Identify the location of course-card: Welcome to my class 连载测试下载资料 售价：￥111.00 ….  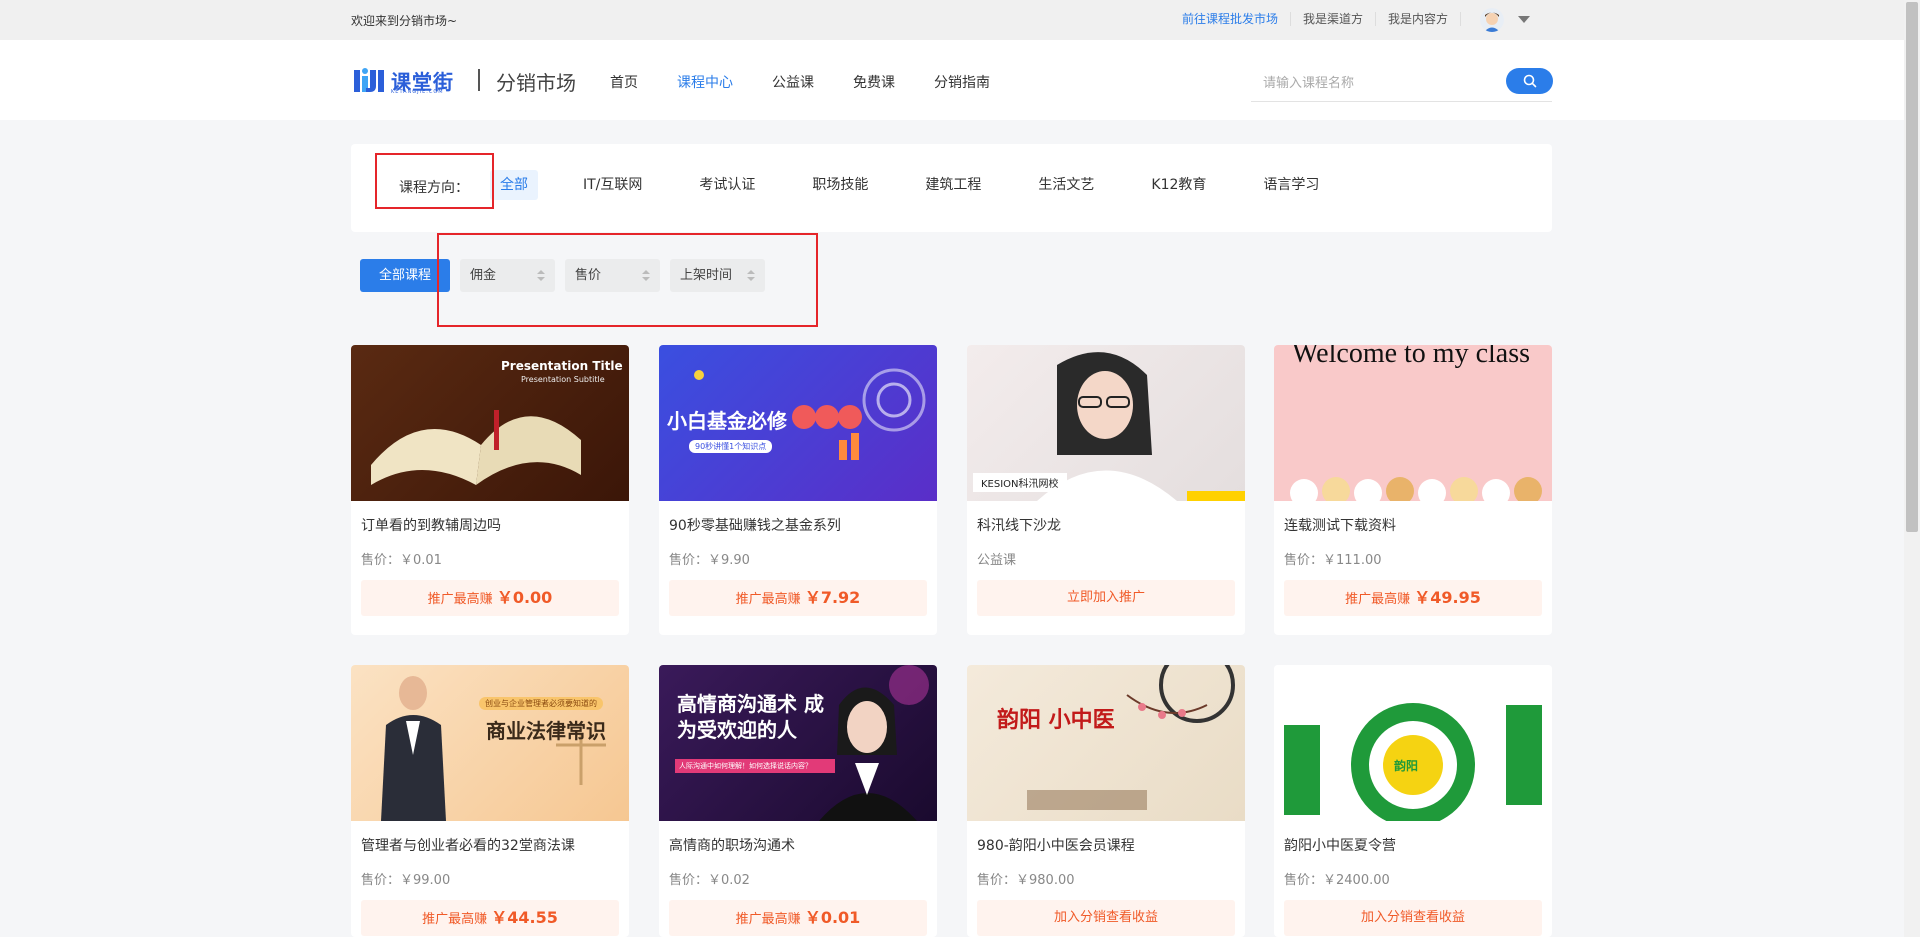
(1413, 490).